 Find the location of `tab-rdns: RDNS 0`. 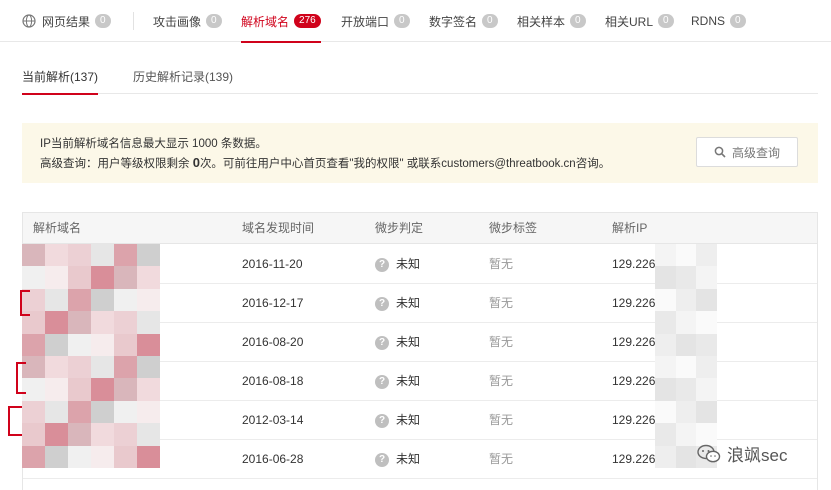

tab-rdns: RDNS 0 is located at coordinates (718, 21).